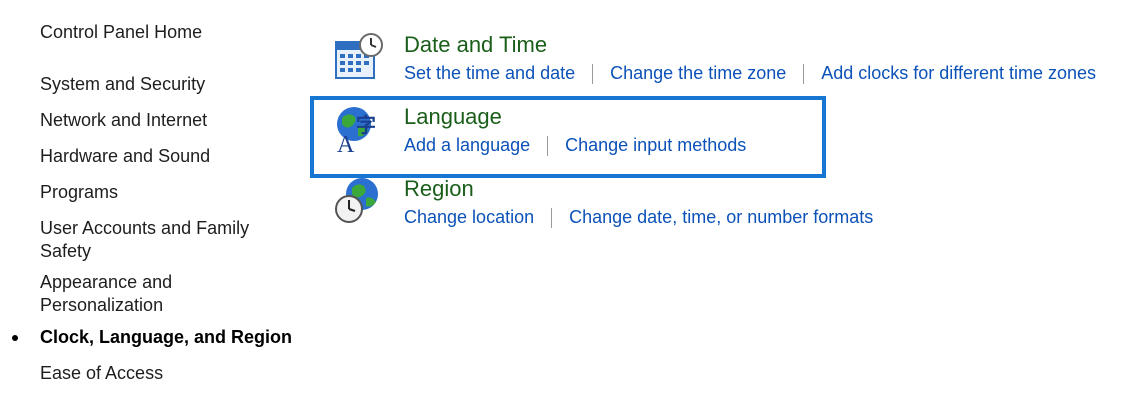 The width and height of the screenshot is (1132, 393). I want to click on date-and-time-title: Date and Time, so click(475, 45).